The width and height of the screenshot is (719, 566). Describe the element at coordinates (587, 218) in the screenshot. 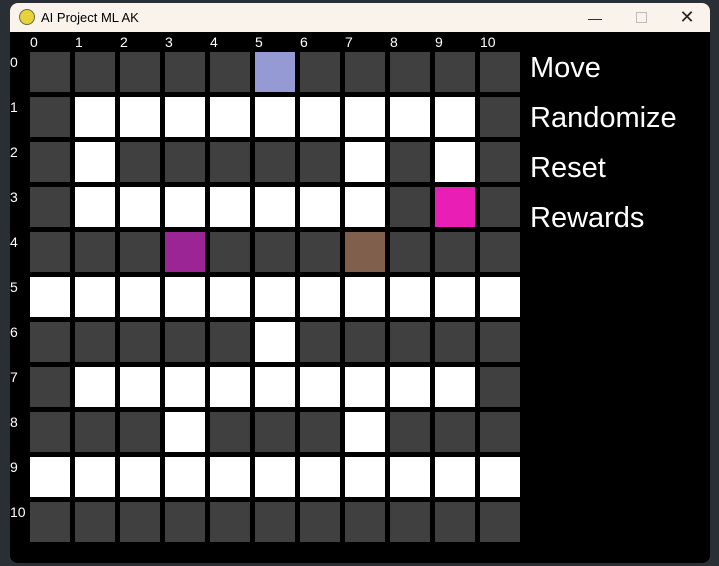

I see `rewards-button: Rewards` at that location.